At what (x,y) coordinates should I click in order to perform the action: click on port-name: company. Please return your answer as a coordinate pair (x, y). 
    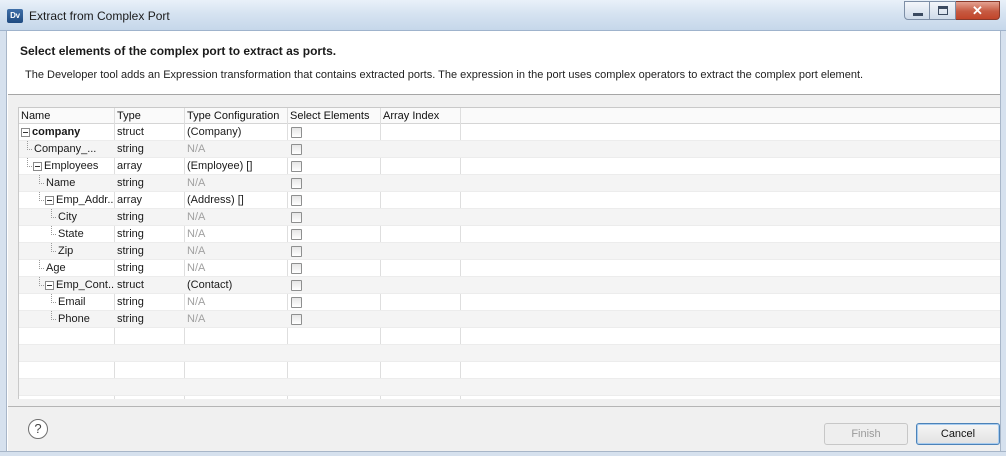
    Looking at the image, I should click on (56, 132).